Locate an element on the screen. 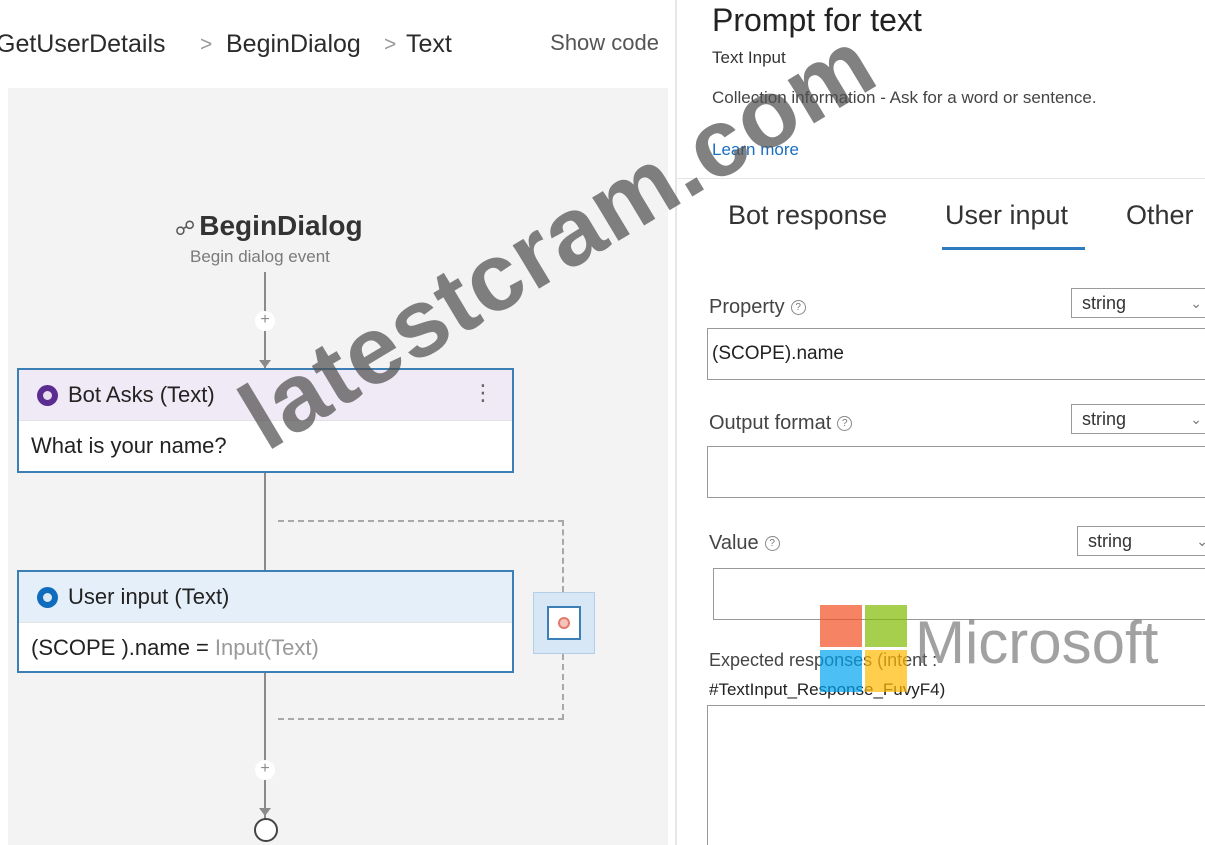  tab-other: Other is located at coordinates (1160, 215).